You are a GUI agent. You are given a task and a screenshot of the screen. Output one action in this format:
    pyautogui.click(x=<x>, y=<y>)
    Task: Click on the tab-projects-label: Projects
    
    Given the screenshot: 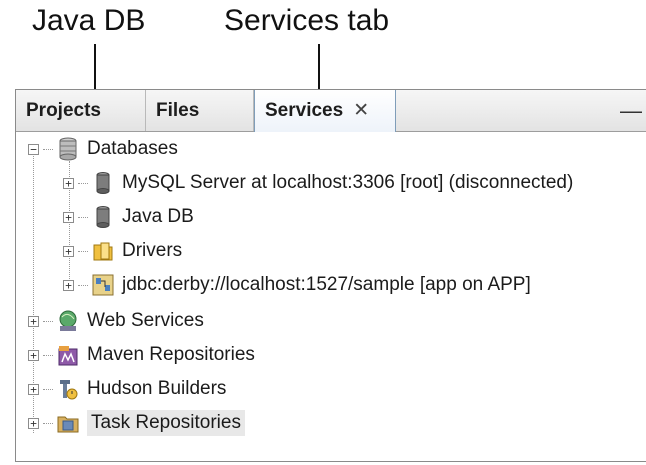 What is the action you would take?
    pyautogui.click(x=63, y=110)
    